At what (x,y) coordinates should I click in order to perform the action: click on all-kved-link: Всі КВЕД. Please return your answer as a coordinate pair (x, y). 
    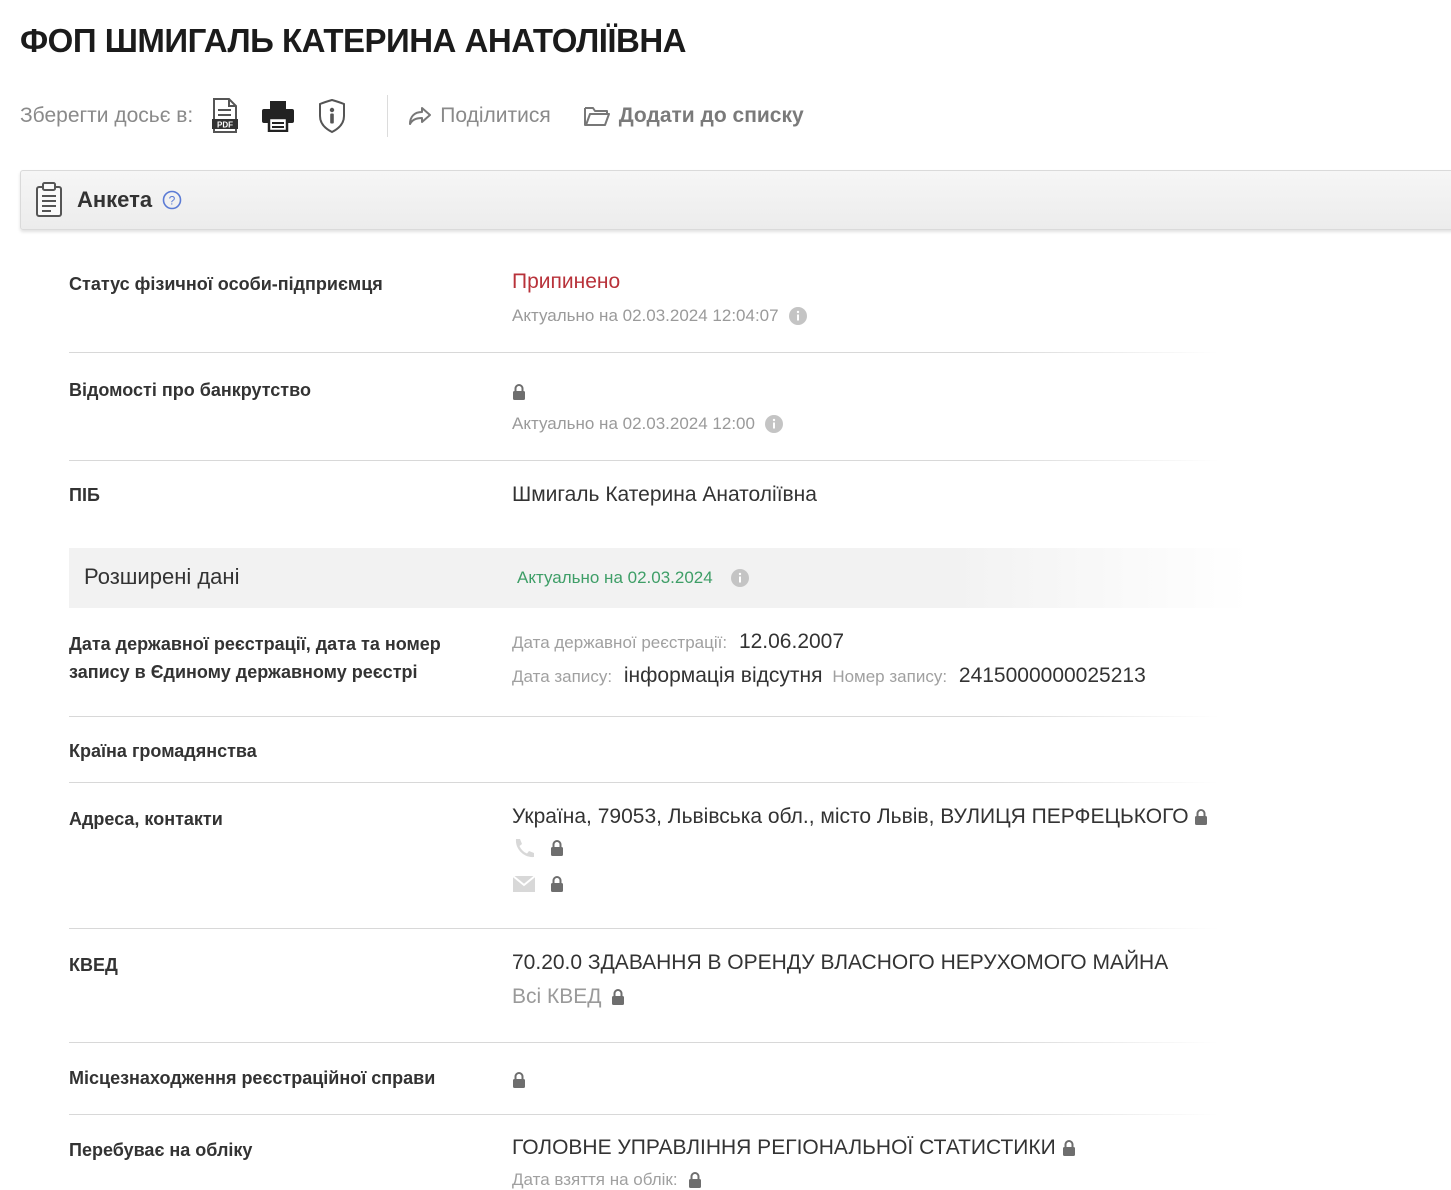
    Looking at the image, I should click on (556, 997).